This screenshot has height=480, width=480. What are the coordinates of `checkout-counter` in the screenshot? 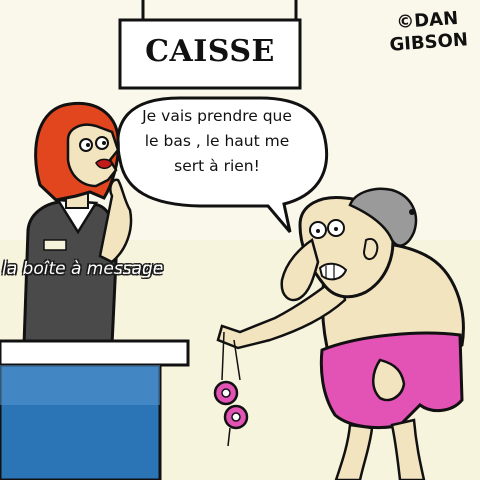 It's located at (95, 409).